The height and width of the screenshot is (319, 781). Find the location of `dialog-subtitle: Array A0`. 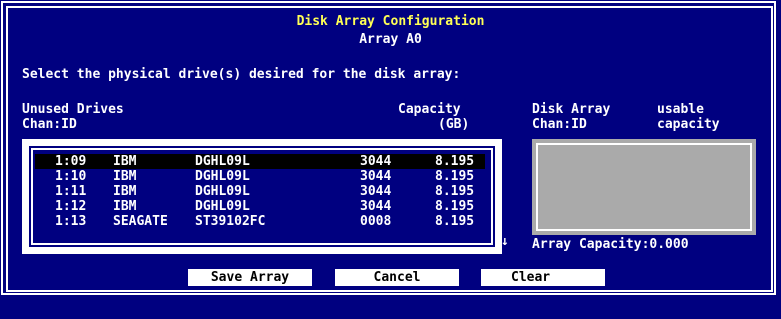

dialog-subtitle: Array A0 is located at coordinates (390, 39).